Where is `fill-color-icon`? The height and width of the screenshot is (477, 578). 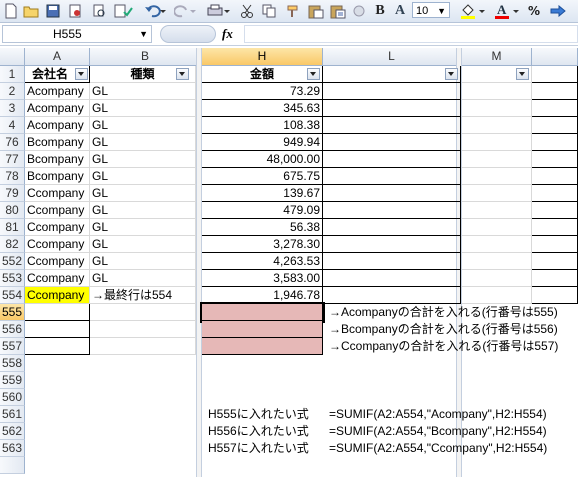
fill-color-icon is located at coordinates (473, 11).